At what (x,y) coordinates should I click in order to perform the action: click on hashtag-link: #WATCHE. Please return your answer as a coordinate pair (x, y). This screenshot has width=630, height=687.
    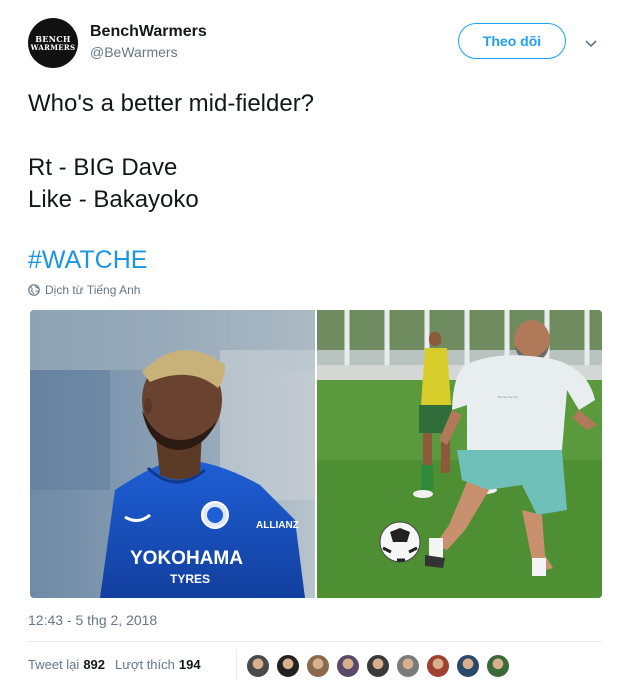
    Looking at the image, I should click on (87, 260).